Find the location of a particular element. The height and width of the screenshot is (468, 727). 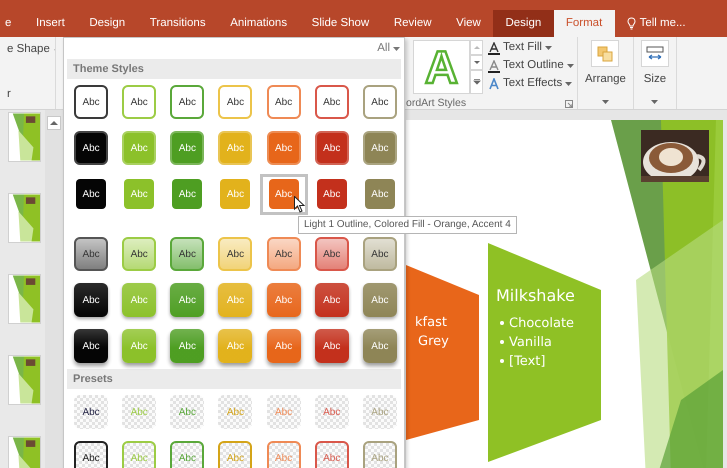

resize-icon is located at coordinates (655, 54).